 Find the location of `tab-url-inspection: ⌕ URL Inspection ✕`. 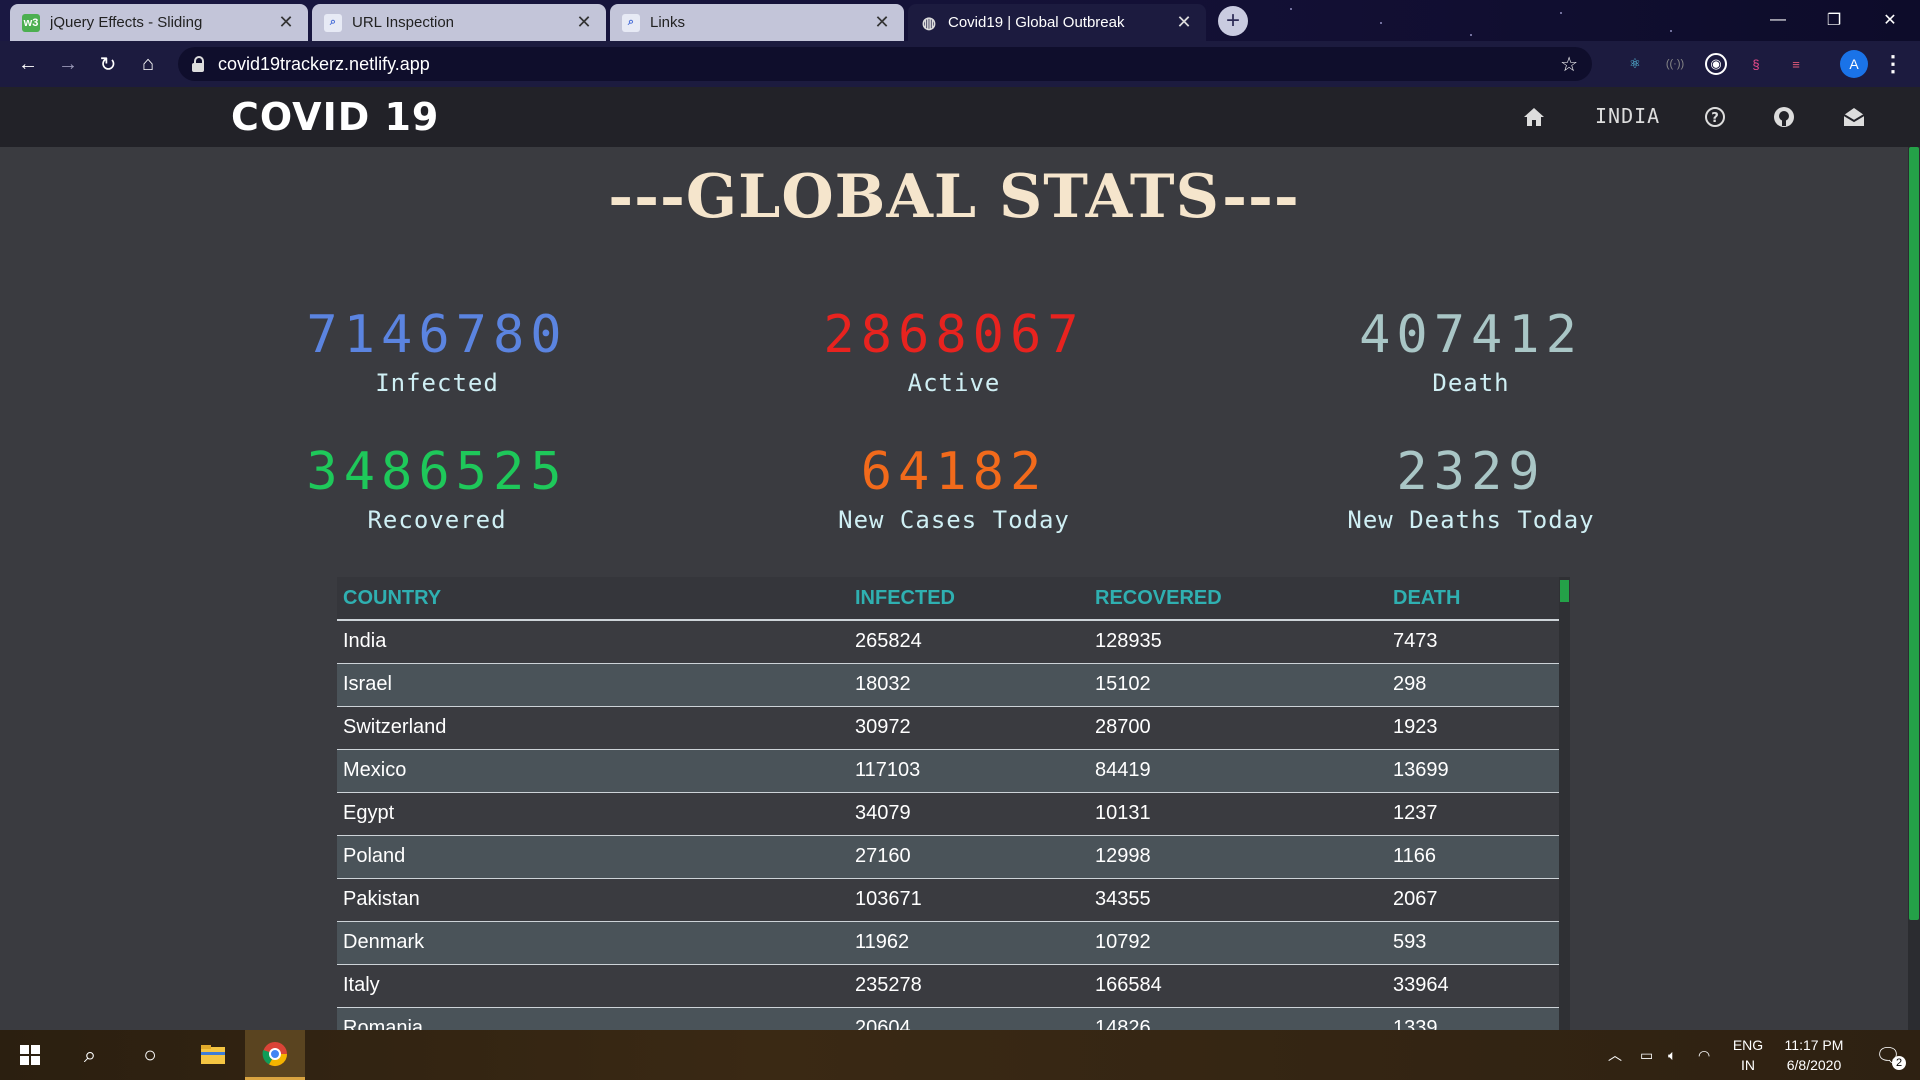

tab-url-inspection: ⌕ URL Inspection ✕ is located at coordinates (459, 22).